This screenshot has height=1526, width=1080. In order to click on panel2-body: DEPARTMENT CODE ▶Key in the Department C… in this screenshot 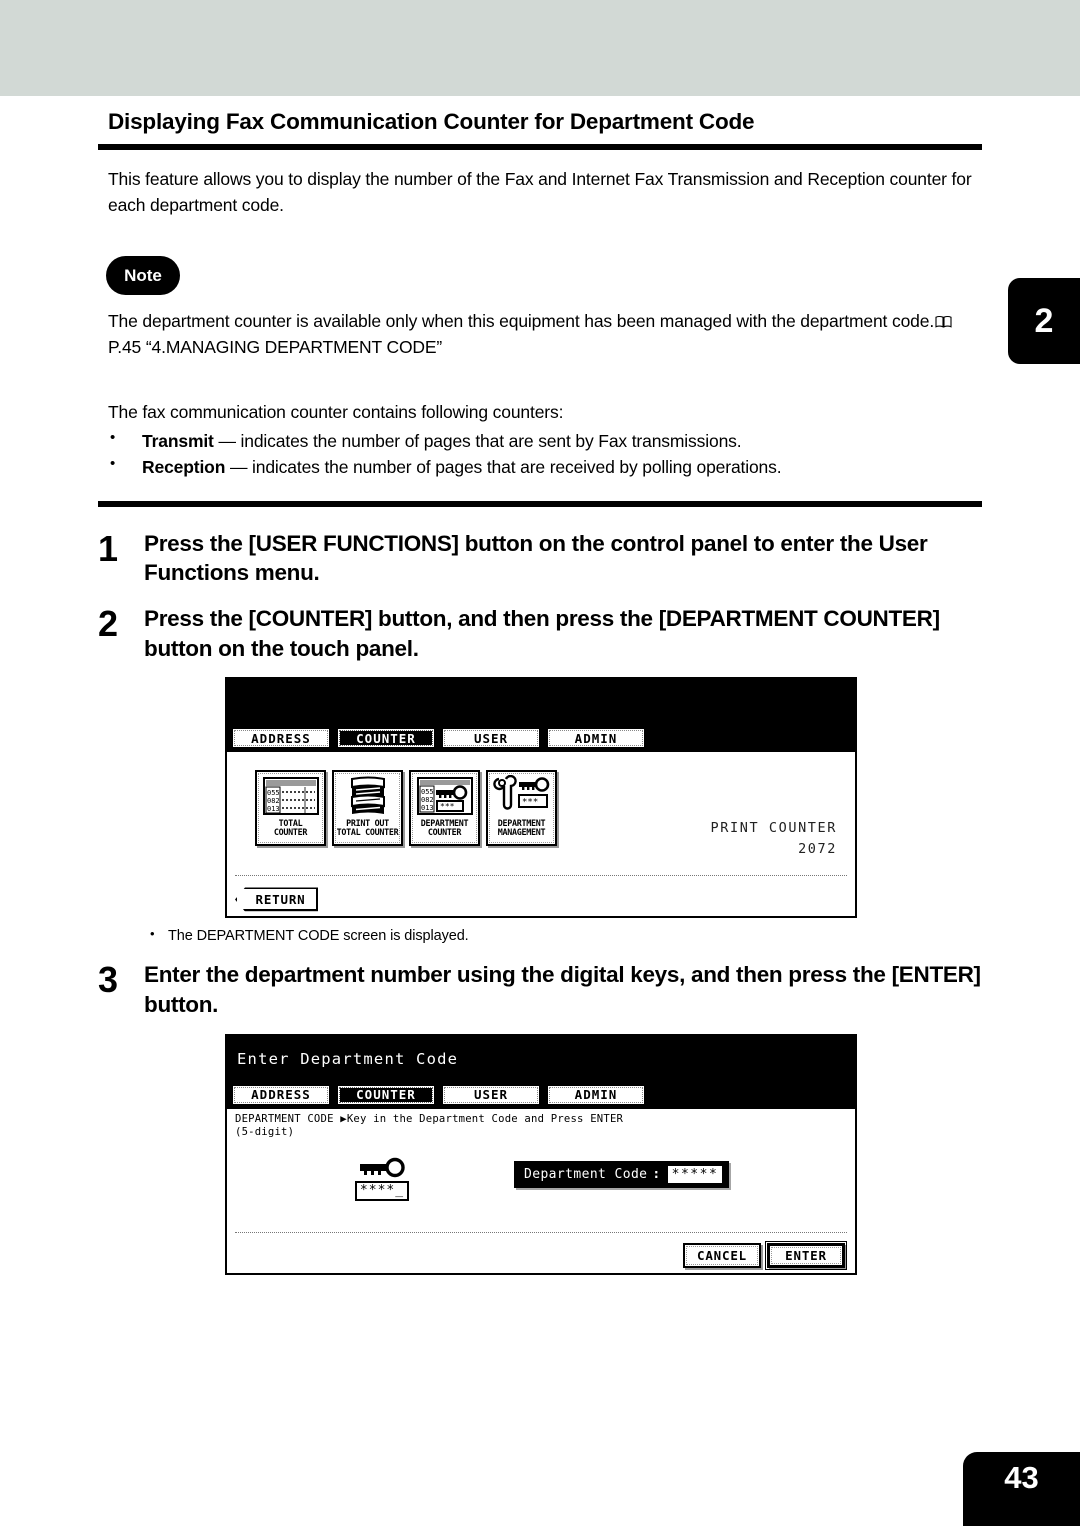, I will do `click(541, 1190)`.